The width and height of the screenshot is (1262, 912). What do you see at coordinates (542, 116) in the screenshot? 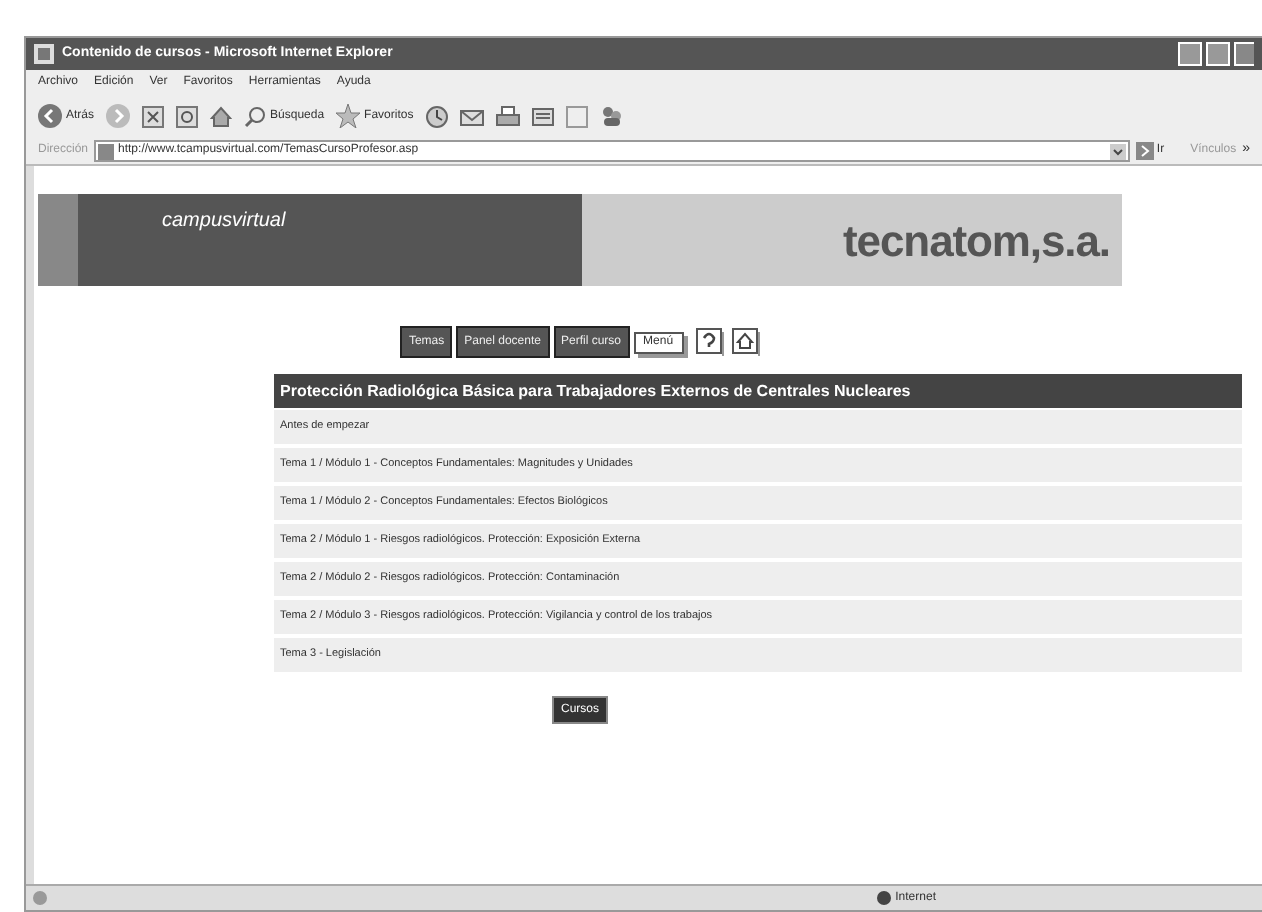
I see `edit-icon` at bounding box center [542, 116].